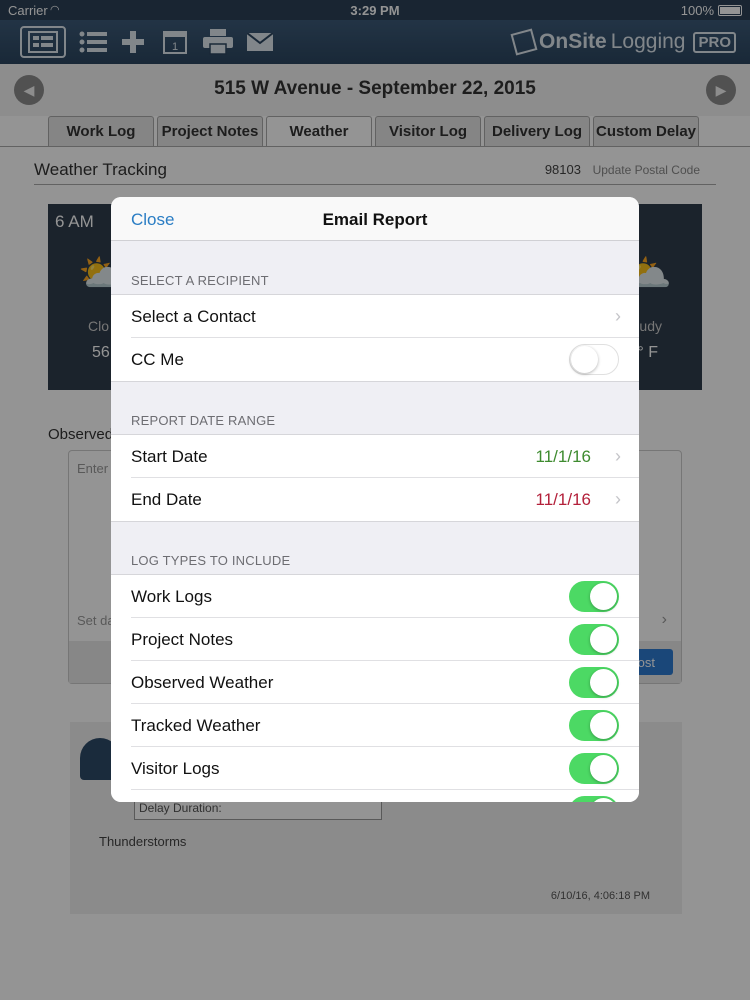 The width and height of the screenshot is (750, 1000). Describe the element at coordinates (175, 768) in the screenshot. I see `log-type-label: Visitor Logs` at that location.